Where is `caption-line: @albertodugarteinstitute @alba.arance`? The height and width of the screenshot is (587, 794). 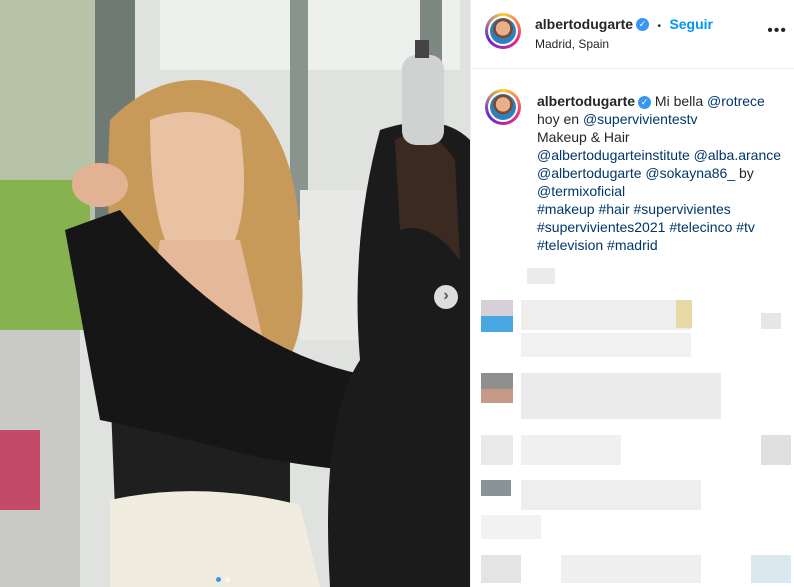 caption-line: @albertodugarteinstitute @alba.arance is located at coordinates (659, 155).